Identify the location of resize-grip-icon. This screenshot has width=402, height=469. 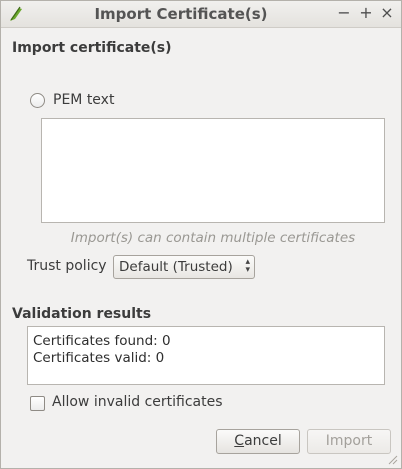
(392, 459).